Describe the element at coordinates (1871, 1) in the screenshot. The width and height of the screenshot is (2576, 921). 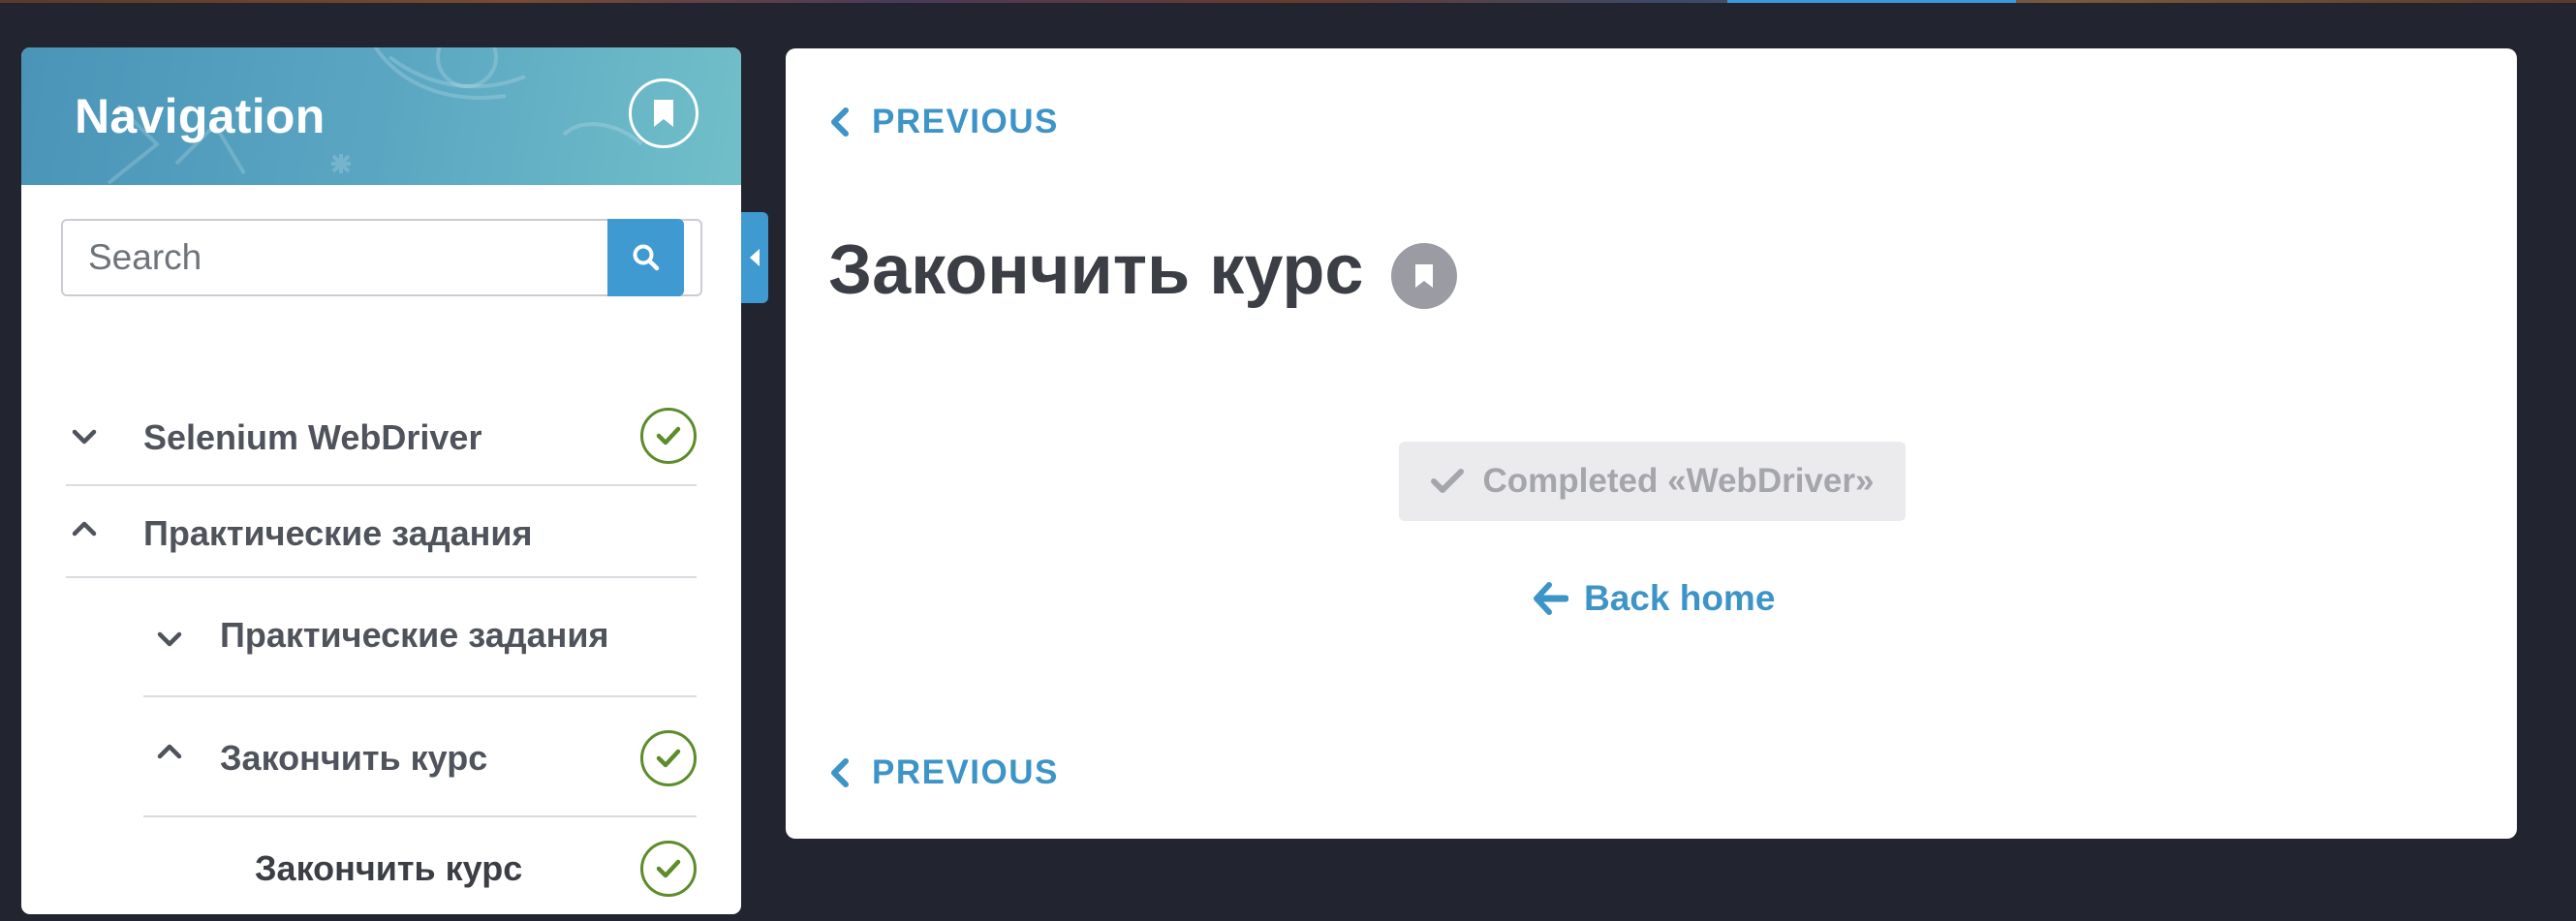
I see `top-accent-bar` at that location.